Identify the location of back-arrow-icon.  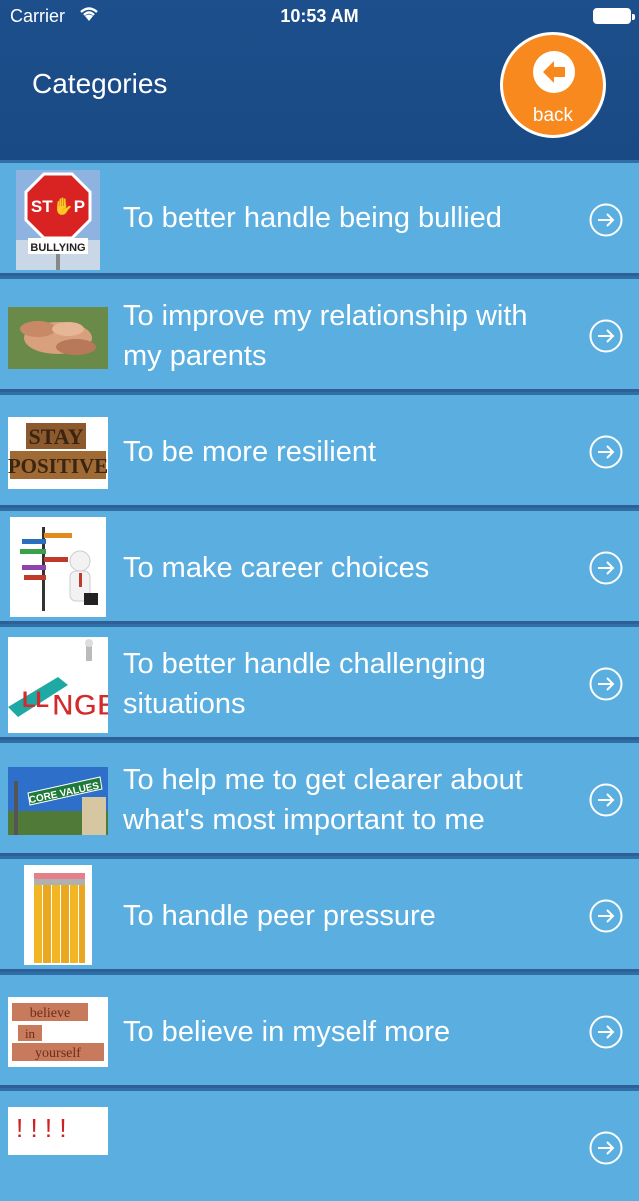
(554, 72).